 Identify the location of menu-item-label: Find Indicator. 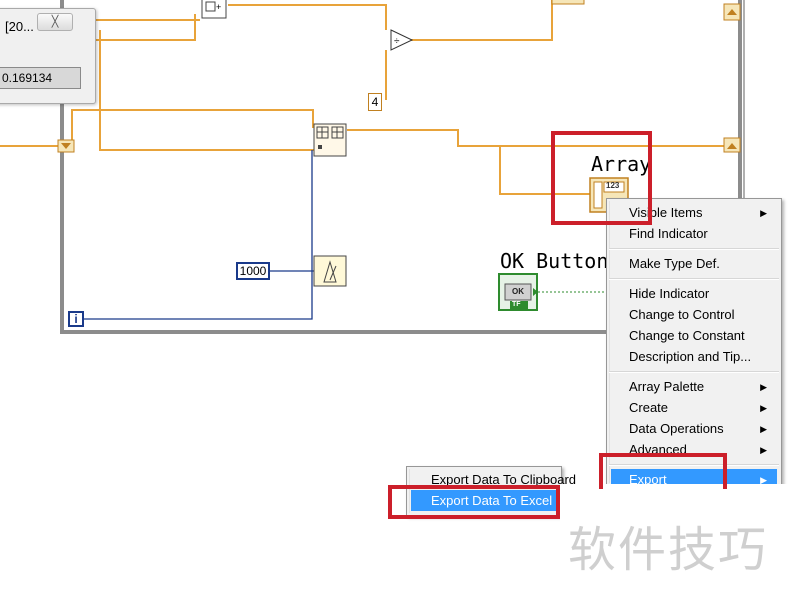
(668, 233).